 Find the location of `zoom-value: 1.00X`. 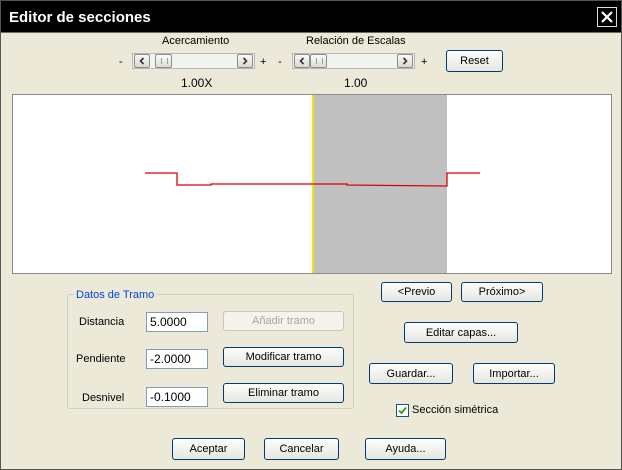

zoom-value: 1.00X is located at coordinates (197, 83).